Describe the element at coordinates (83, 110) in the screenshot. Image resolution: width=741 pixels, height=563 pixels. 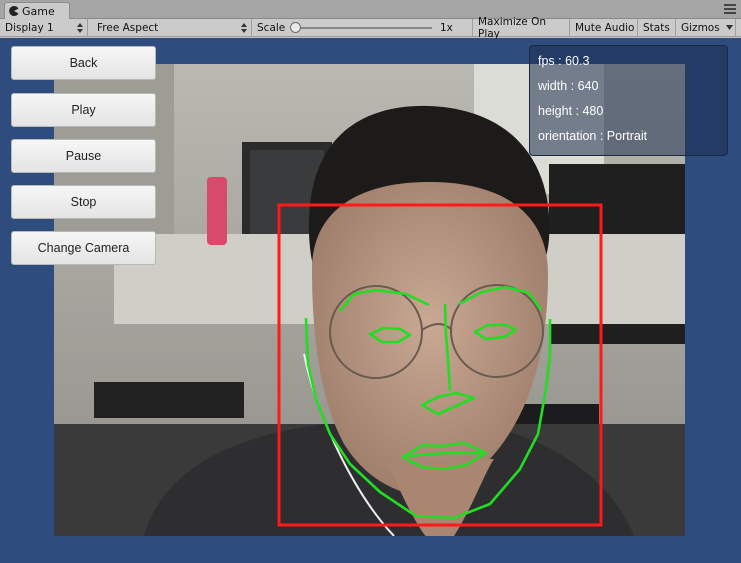
I see `play-button: Play` at that location.